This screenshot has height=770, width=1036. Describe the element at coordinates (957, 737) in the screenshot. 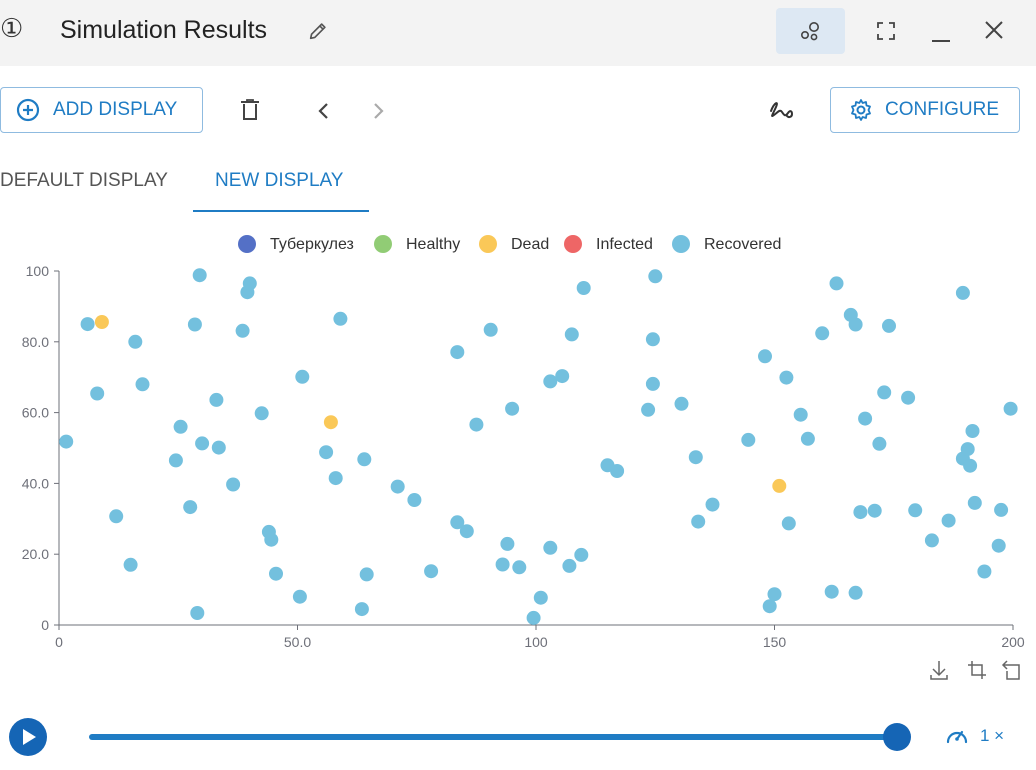

I see `speedometer-icon` at that location.